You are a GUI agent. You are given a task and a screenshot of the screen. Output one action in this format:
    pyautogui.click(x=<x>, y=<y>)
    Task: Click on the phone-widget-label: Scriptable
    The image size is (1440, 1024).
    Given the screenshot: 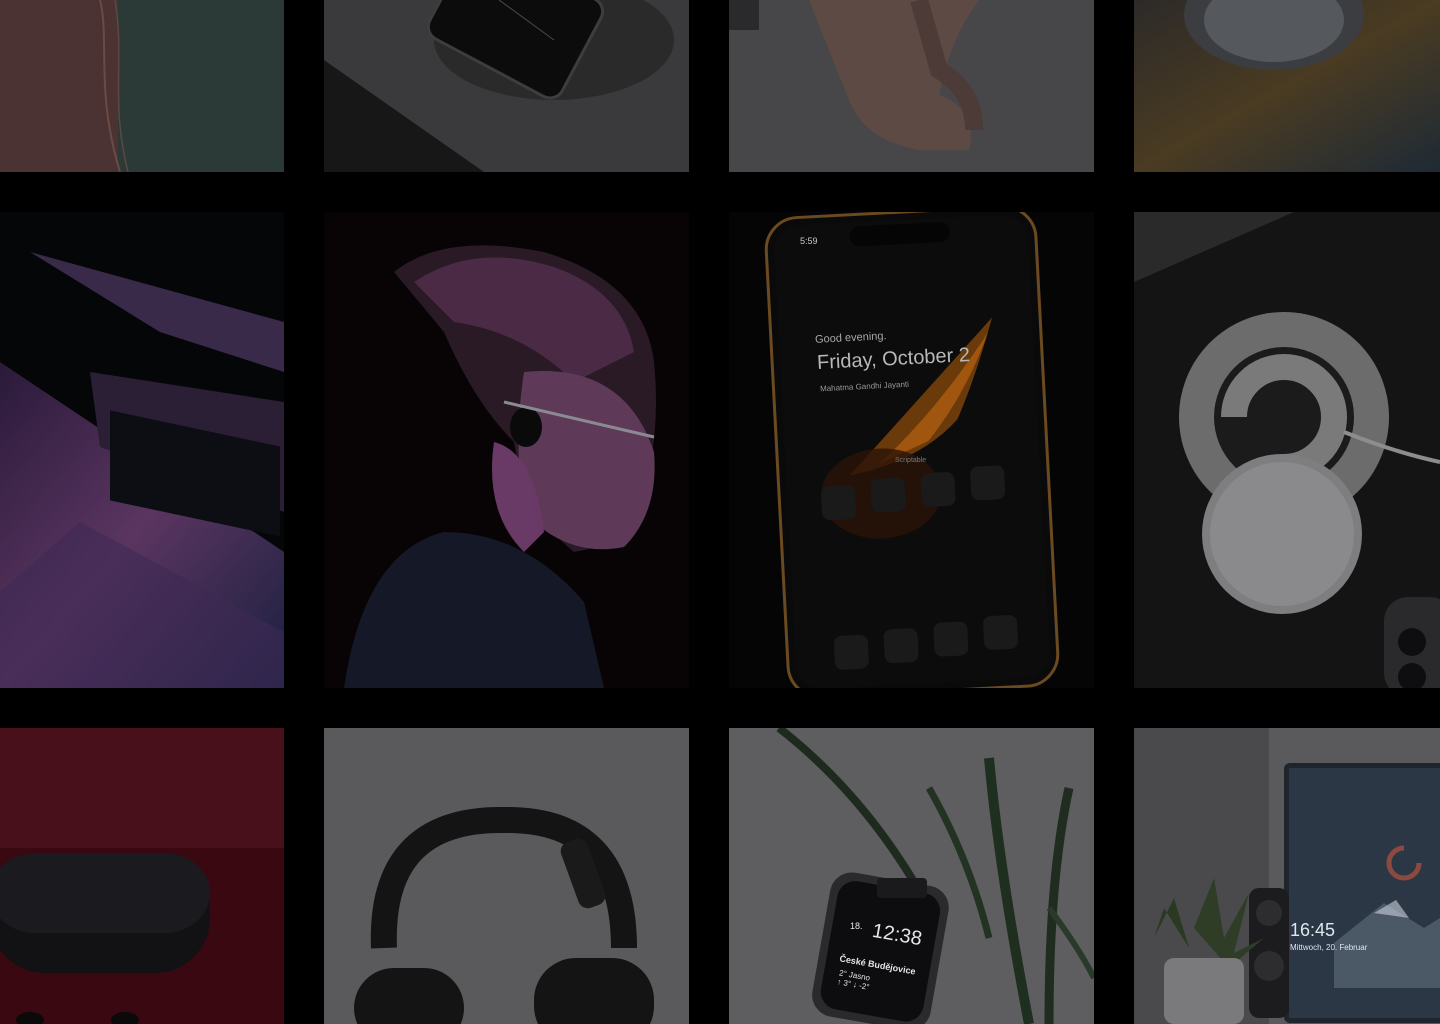 What is the action you would take?
    pyautogui.click(x=911, y=460)
    